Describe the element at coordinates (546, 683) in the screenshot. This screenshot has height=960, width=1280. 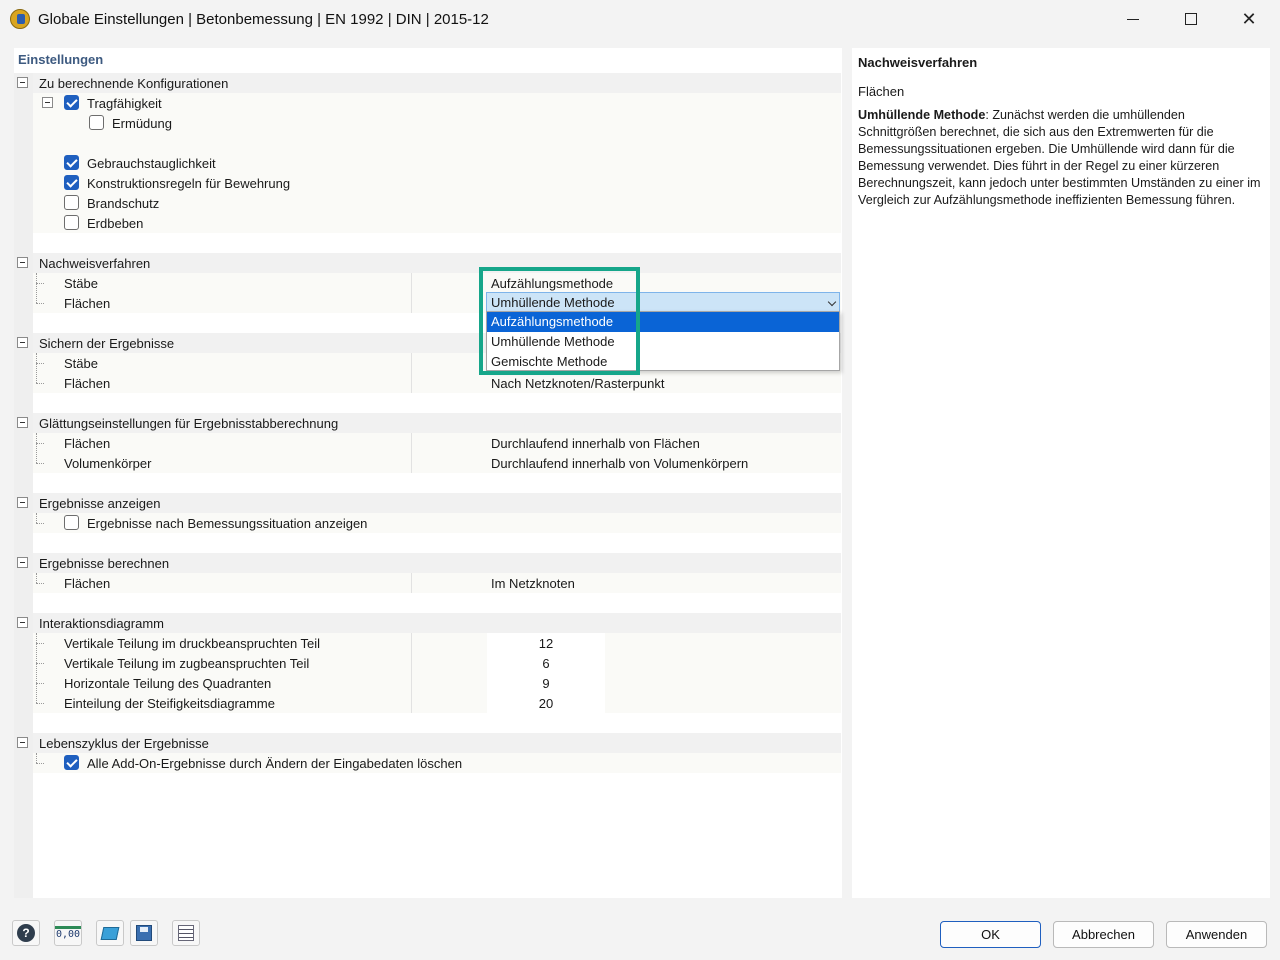
I see `interaktion-value: 9` at that location.